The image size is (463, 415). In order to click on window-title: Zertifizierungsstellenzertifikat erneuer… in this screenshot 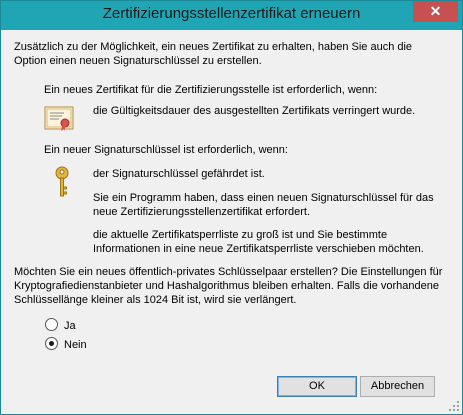, I will do `click(231, 13)`.